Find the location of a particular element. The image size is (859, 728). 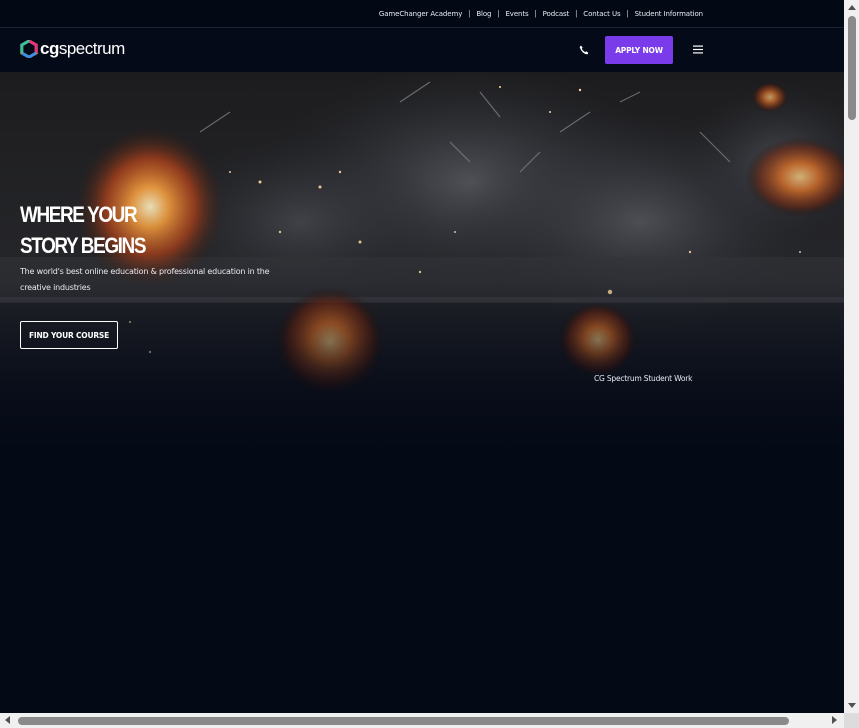

utility-link-student-information: Student Information is located at coordinates (669, 14).